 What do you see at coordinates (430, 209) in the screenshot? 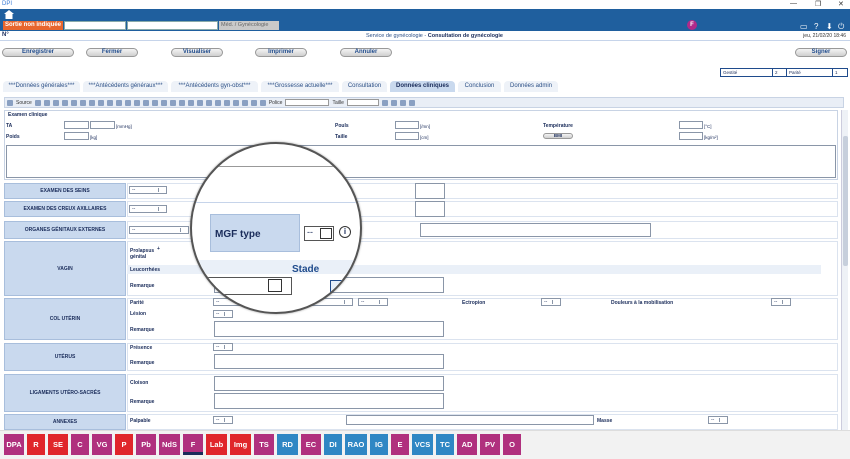
I see `creux-remark` at bounding box center [430, 209].